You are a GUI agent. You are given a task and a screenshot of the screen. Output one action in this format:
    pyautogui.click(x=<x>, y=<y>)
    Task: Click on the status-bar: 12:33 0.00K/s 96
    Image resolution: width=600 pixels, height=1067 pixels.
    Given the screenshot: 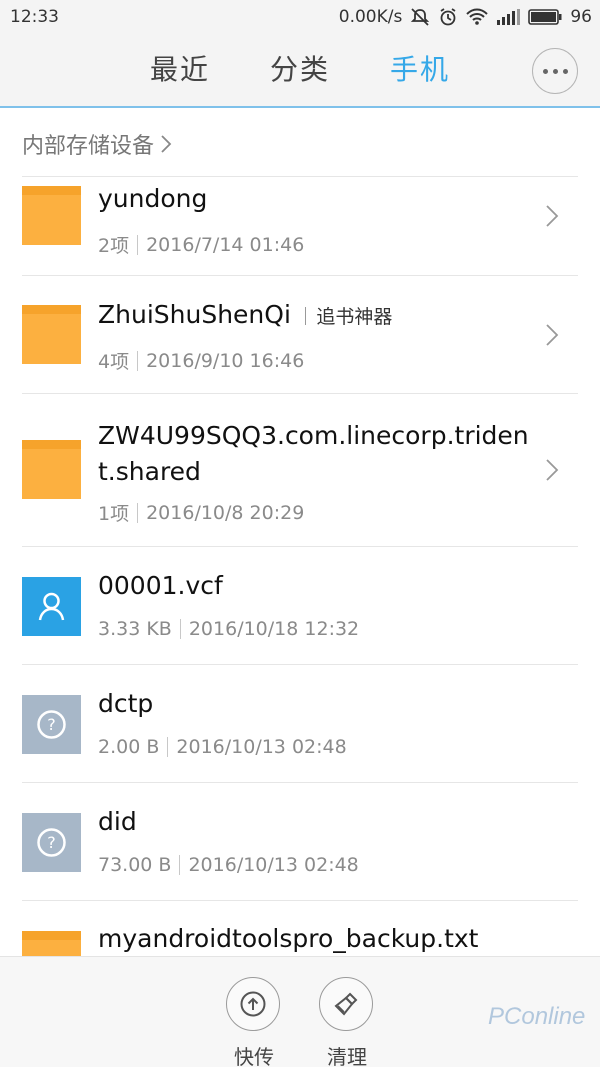 What is the action you would take?
    pyautogui.click(x=300, y=17)
    